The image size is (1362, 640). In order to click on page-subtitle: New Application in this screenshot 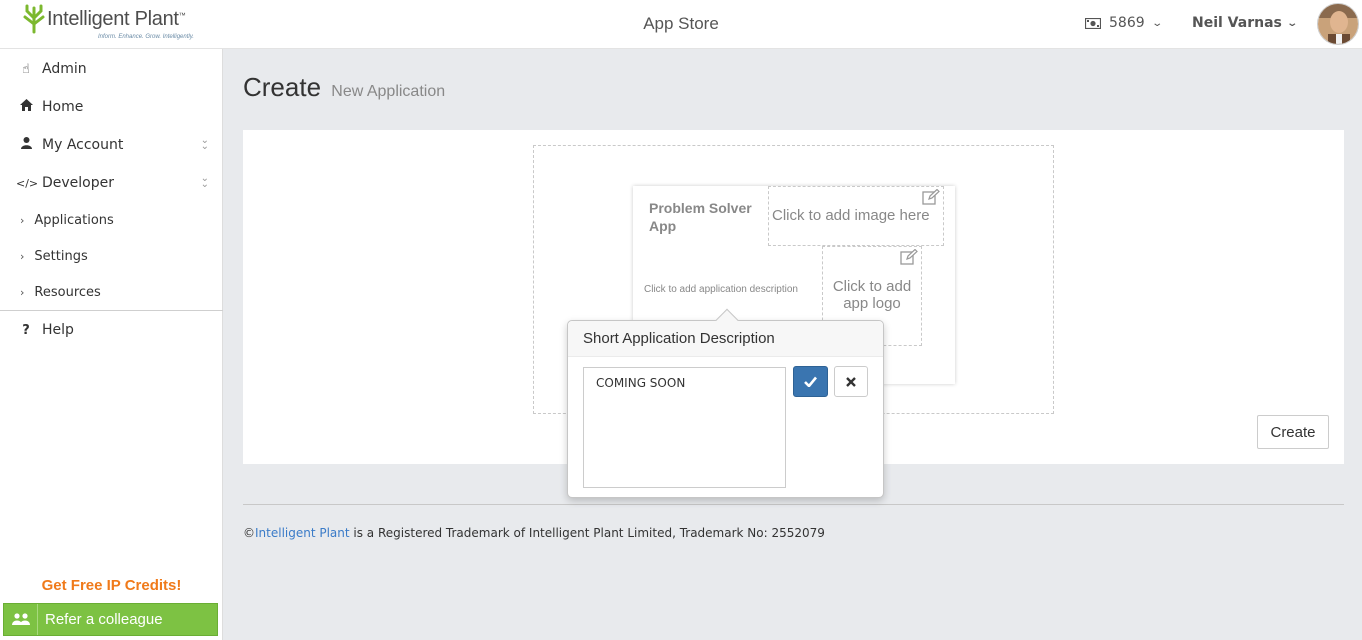, I will do `click(388, 91)`.